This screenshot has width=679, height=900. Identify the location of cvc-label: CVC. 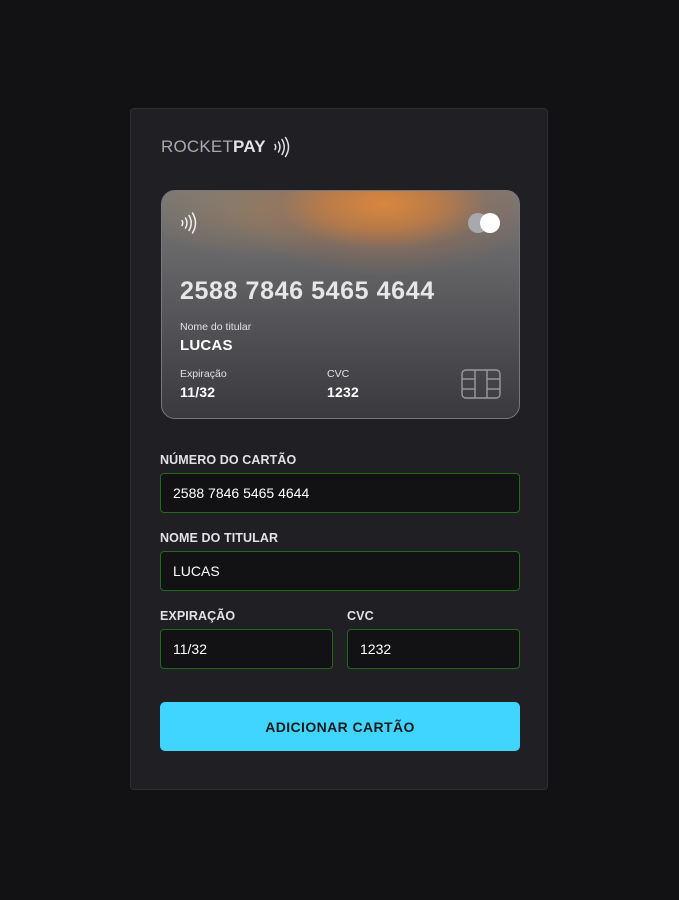
(360, 616).